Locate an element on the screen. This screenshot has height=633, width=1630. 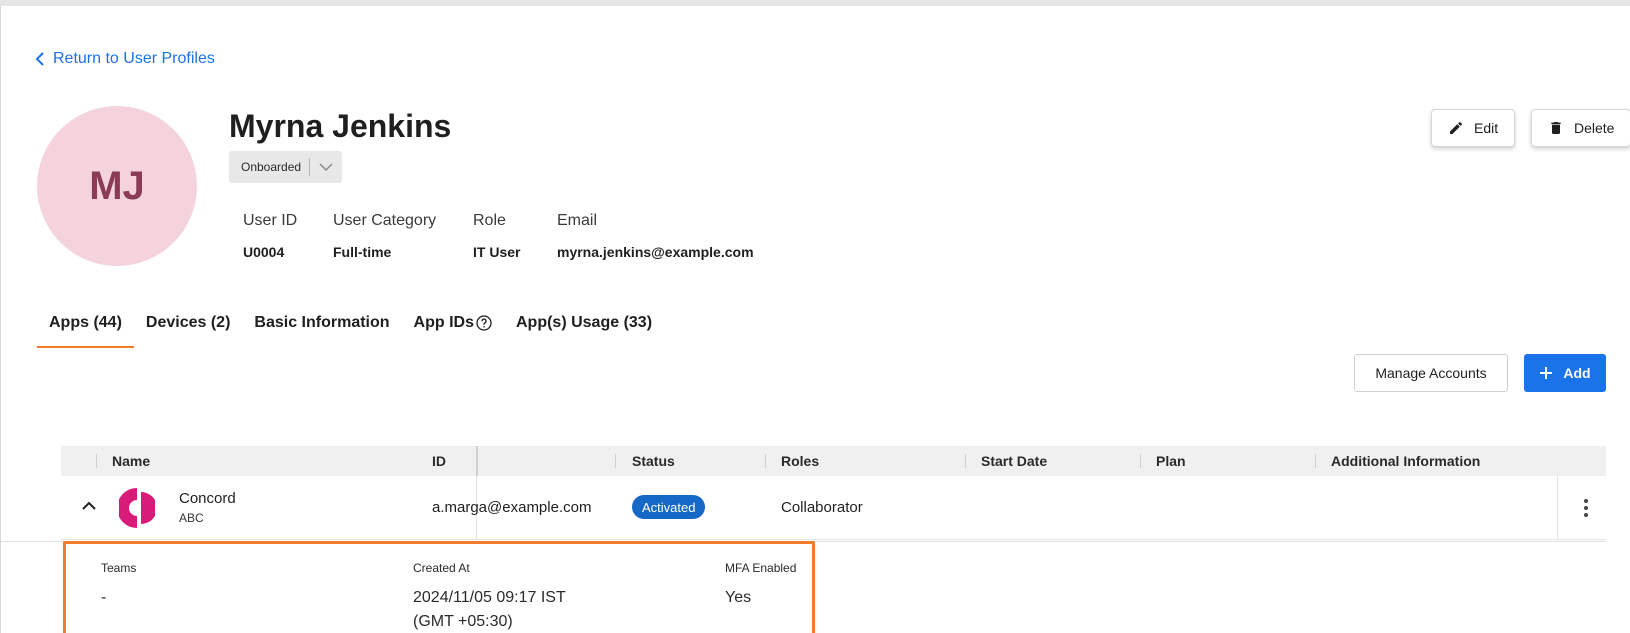
add-button: Add is located at coordinates (1565, 373).